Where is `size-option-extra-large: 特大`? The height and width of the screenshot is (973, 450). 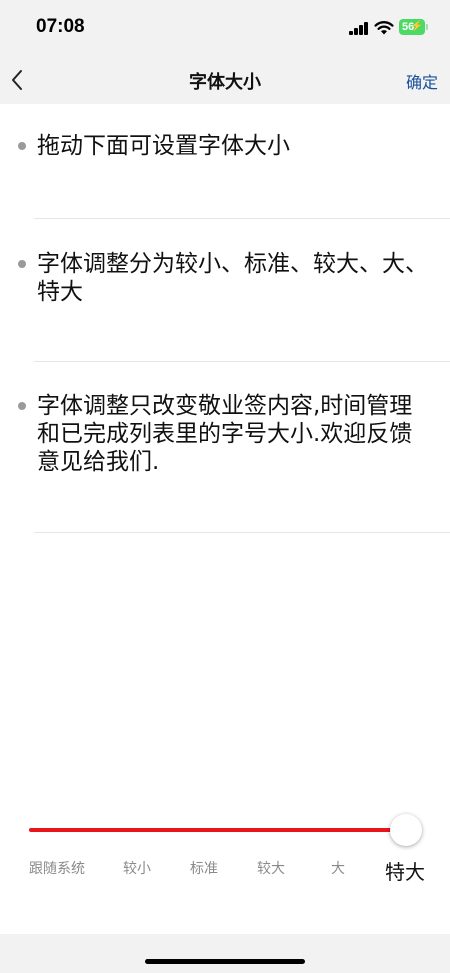 size-option-extra-large: 特大 is located at coordinates (405, 870).